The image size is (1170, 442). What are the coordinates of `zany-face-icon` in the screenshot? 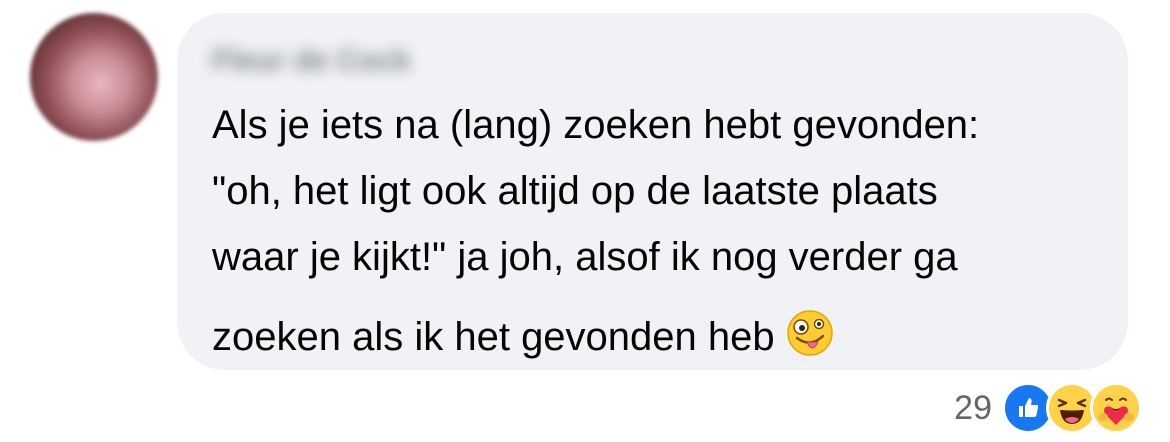 It's located at (810, 343).